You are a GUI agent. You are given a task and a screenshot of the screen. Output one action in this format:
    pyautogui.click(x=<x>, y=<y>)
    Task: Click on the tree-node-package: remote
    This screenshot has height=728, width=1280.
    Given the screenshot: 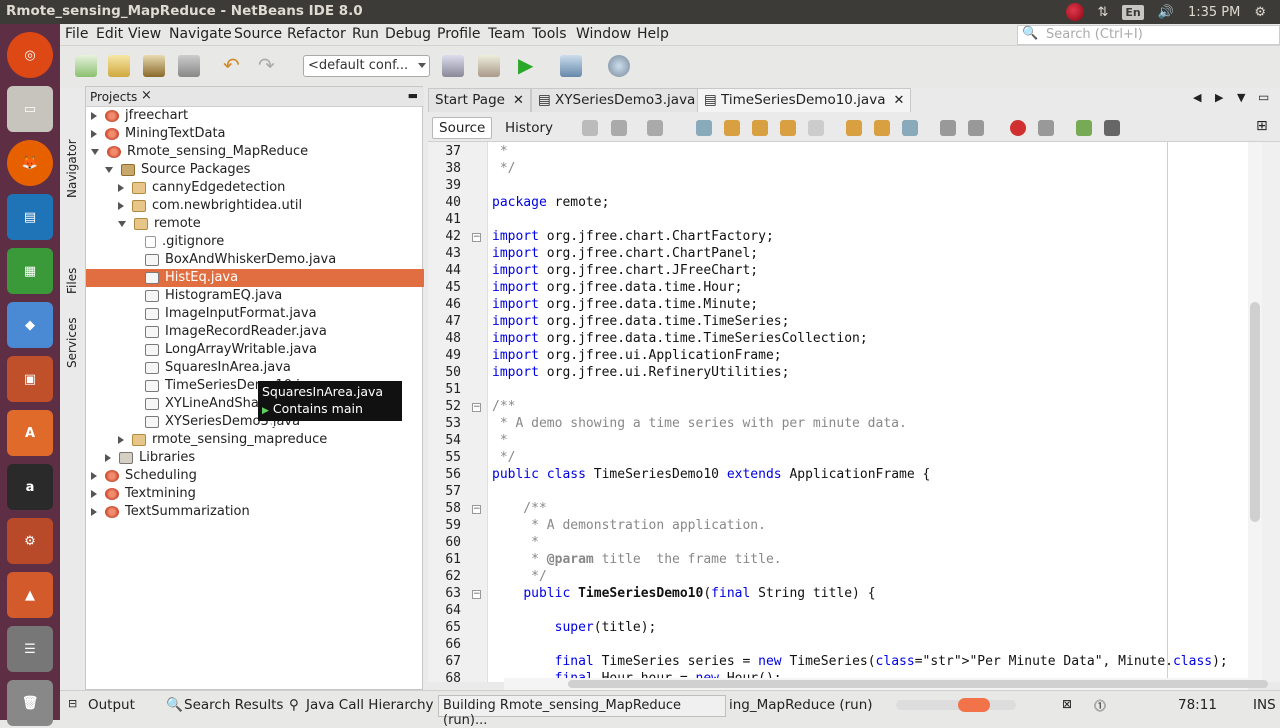 What is the action you would take?
    pyautogui.click(x=159, y=224)
    